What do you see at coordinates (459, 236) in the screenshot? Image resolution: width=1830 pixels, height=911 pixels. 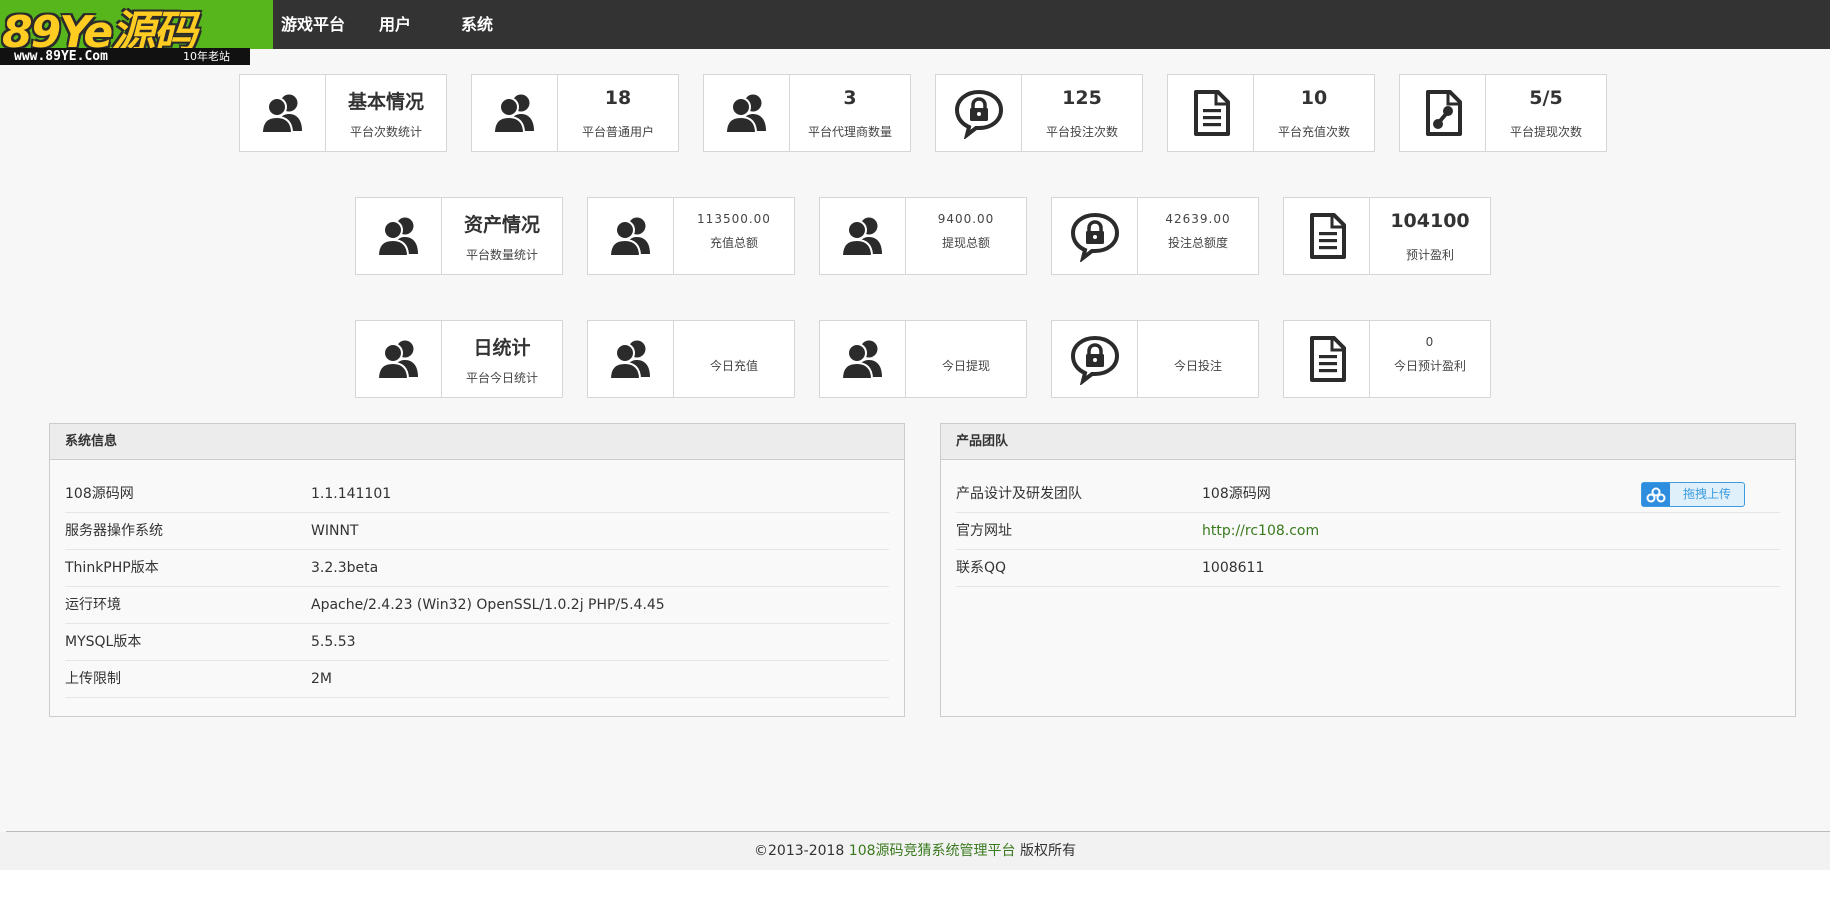 I see `card-assets: 资产情况 平台数量统计` at bounding box center [459, 236].